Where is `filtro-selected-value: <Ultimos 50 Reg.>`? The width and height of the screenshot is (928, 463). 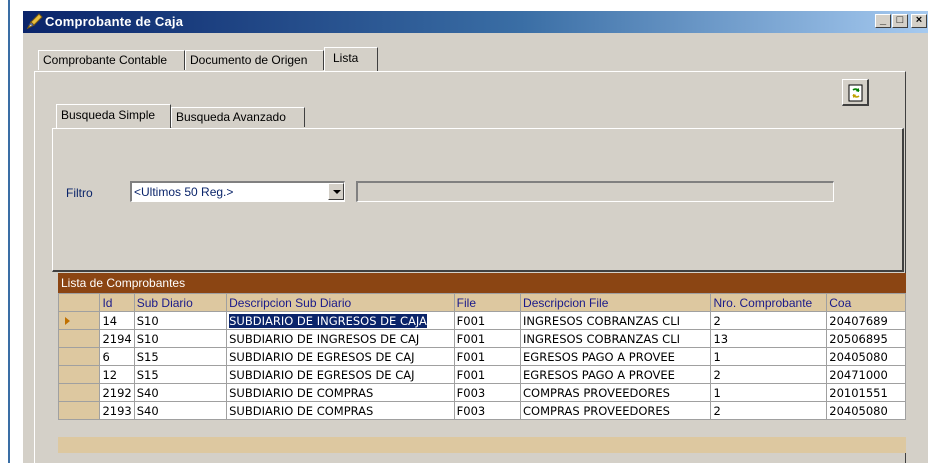 filtro-selected-value: <Ultimos 50 Reg.> is located at coordinates (184, 192).